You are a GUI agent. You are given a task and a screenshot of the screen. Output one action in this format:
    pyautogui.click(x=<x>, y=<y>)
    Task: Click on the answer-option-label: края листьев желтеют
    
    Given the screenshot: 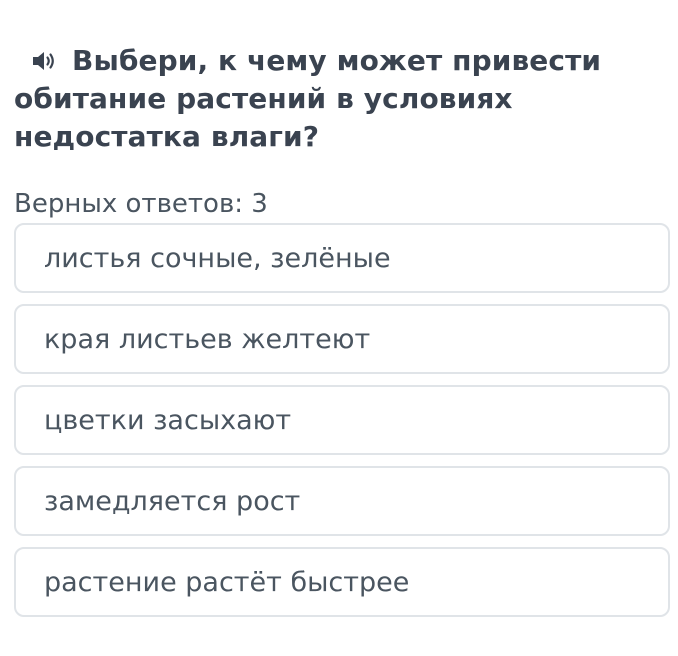 What is the action you would take?
    pyautogui.click(x=207, y=339)
    